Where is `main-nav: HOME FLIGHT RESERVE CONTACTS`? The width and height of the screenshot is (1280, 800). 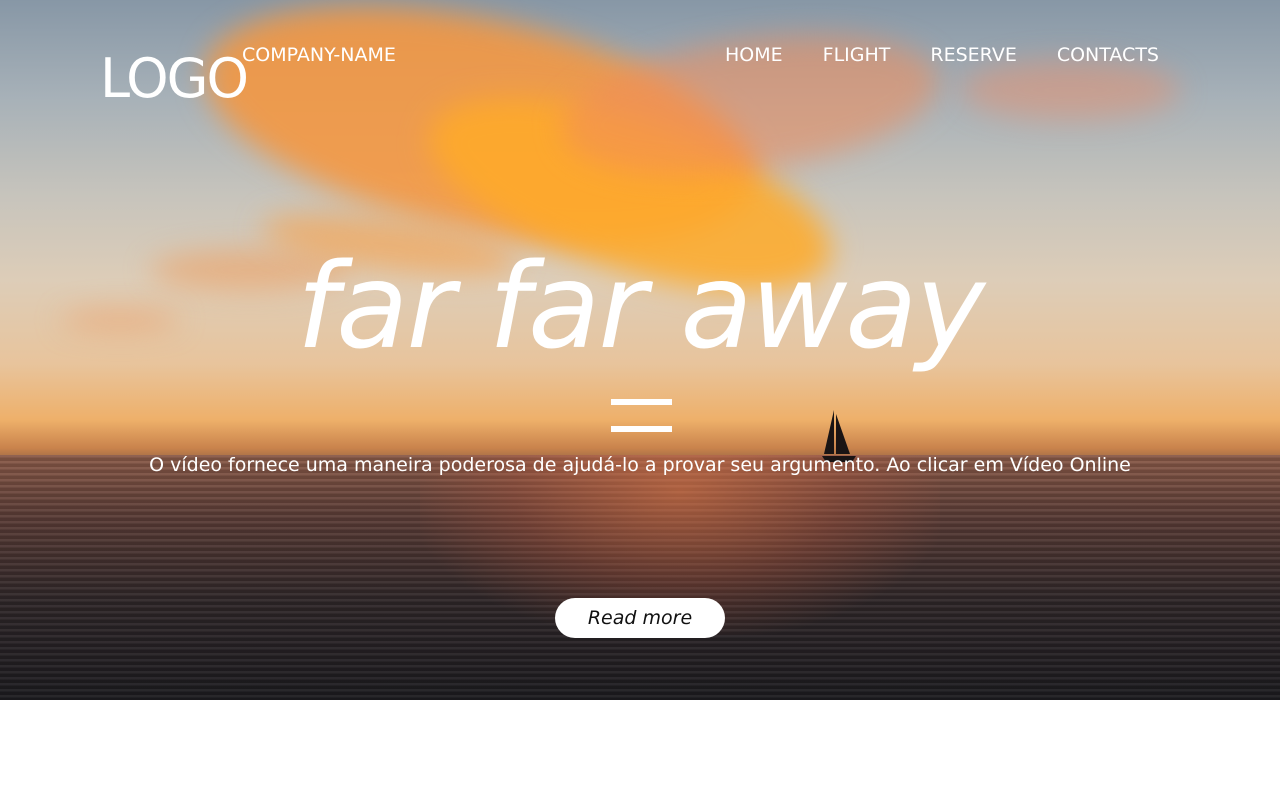
main-nav: HOME FLIGHT RESERVE CONTACTS is located at coordinates (942, 55).